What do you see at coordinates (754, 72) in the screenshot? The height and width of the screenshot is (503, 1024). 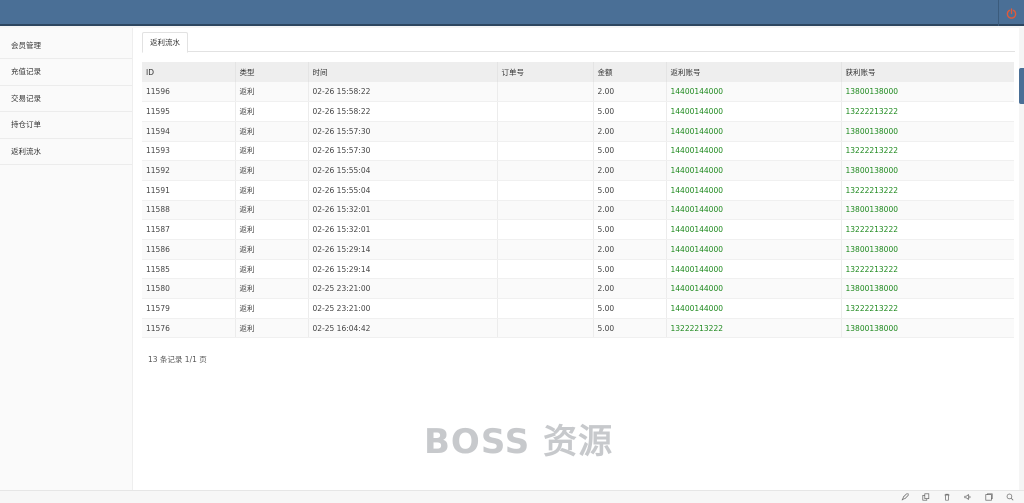 I see `column-header-rebate-account: 返利账号` at bounding box center [754, 72].